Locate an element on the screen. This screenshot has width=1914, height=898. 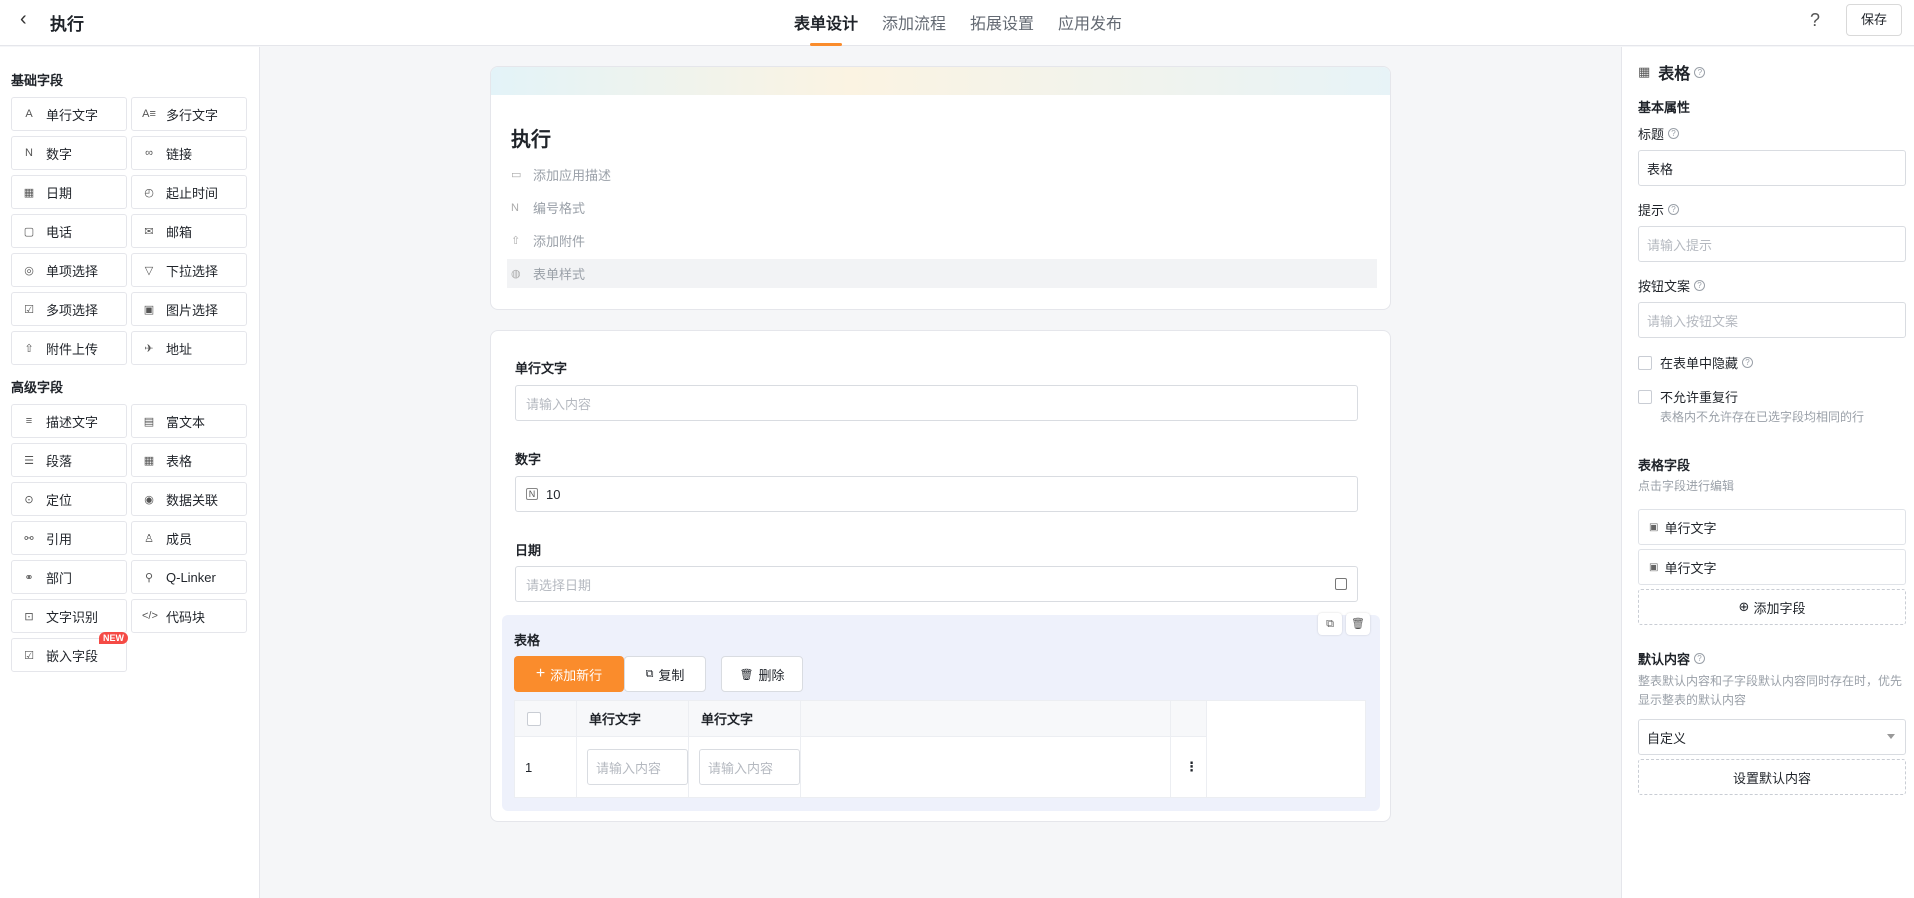
field-multi-line-text: A≡ 多行文字 is located at coordinates (189, 114).